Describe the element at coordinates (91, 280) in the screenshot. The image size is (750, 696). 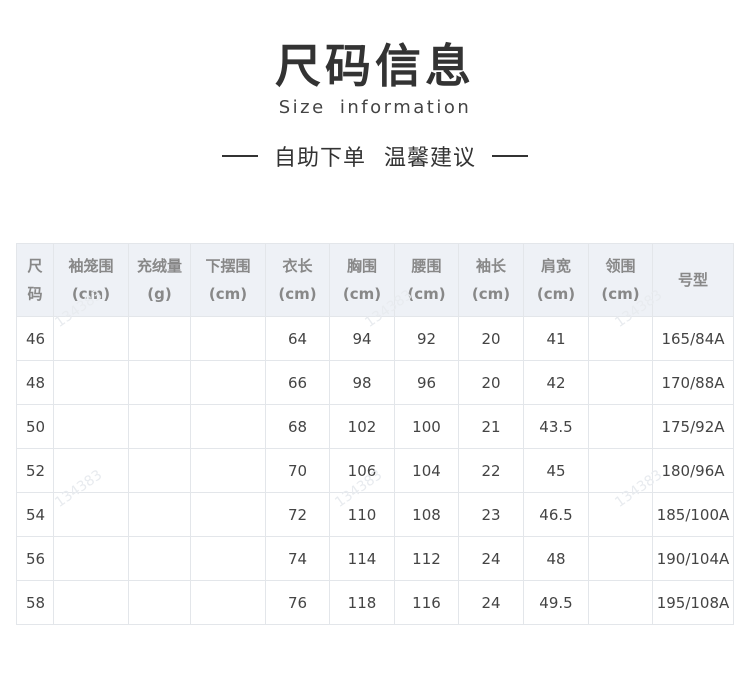
I see `column-header: 袖笼围 (cm)` at that location.